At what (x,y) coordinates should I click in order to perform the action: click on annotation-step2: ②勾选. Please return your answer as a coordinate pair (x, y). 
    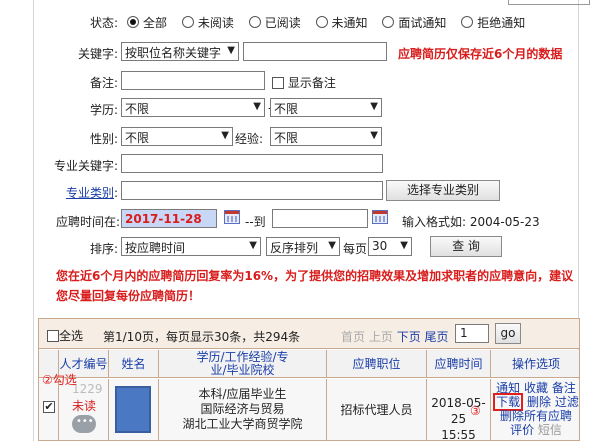
    Looking at the image, I should click on (59, 380).